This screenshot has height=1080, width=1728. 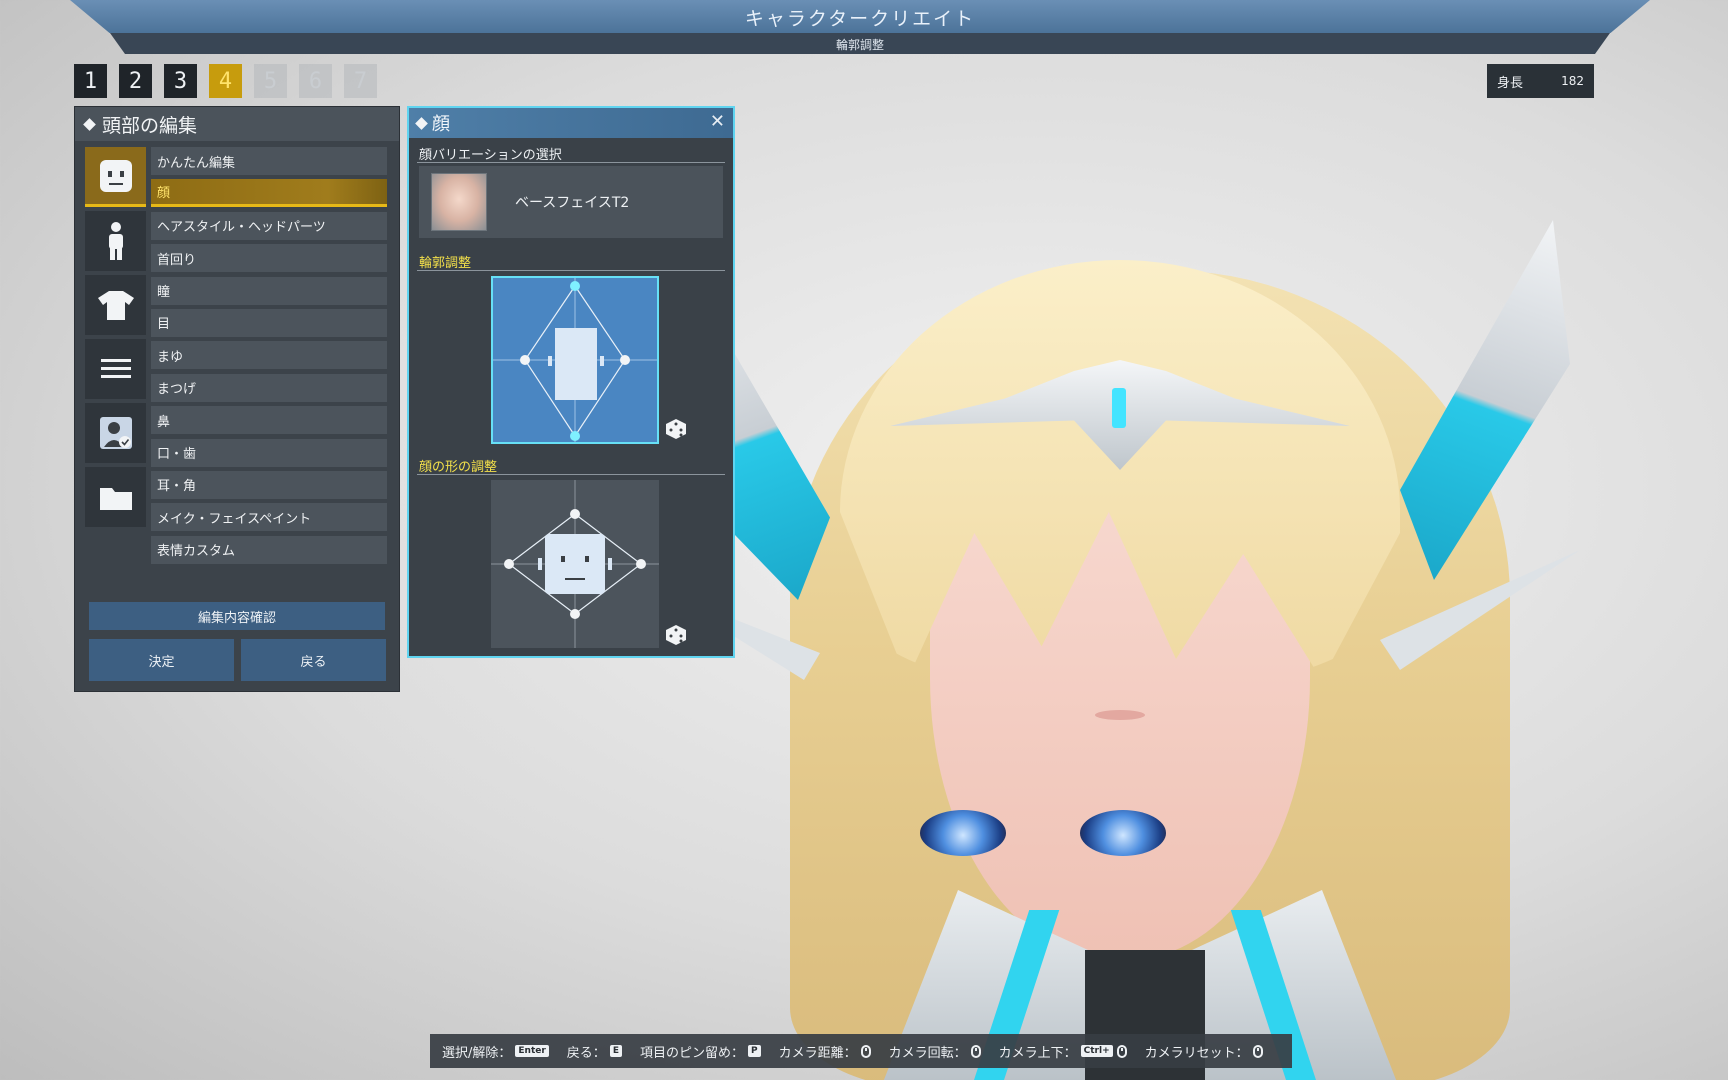 I want to click on category-profile, so click(x=115, y=433).